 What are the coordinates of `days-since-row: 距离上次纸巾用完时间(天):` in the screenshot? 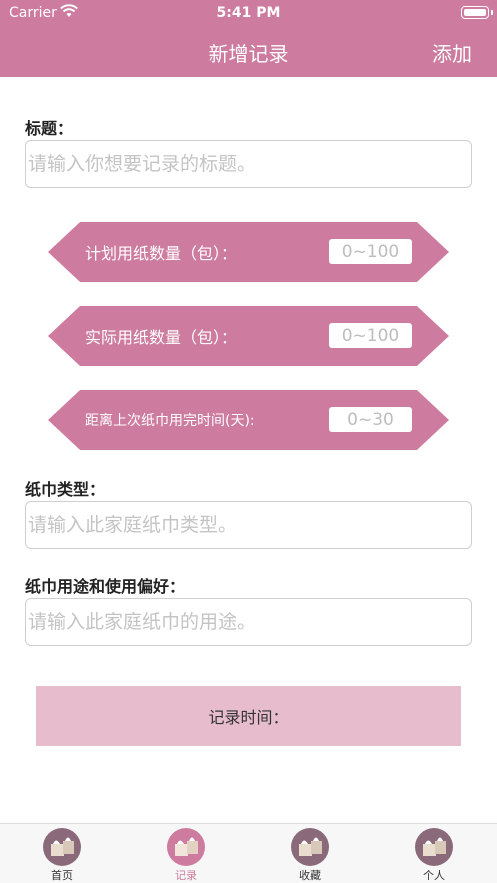 It's located at (248, 420).